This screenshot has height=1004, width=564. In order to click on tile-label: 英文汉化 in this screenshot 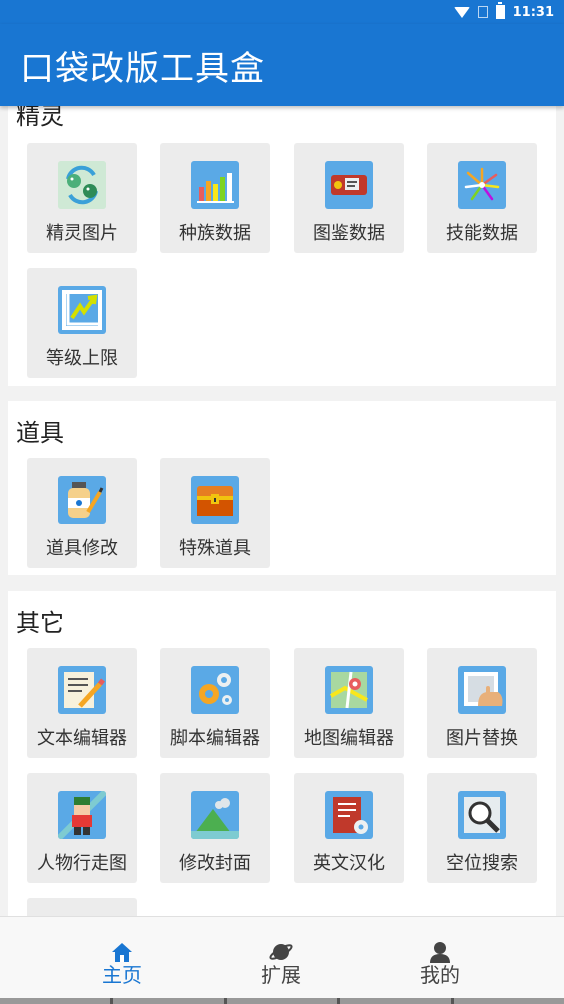, I will do `click(349, 863)`.